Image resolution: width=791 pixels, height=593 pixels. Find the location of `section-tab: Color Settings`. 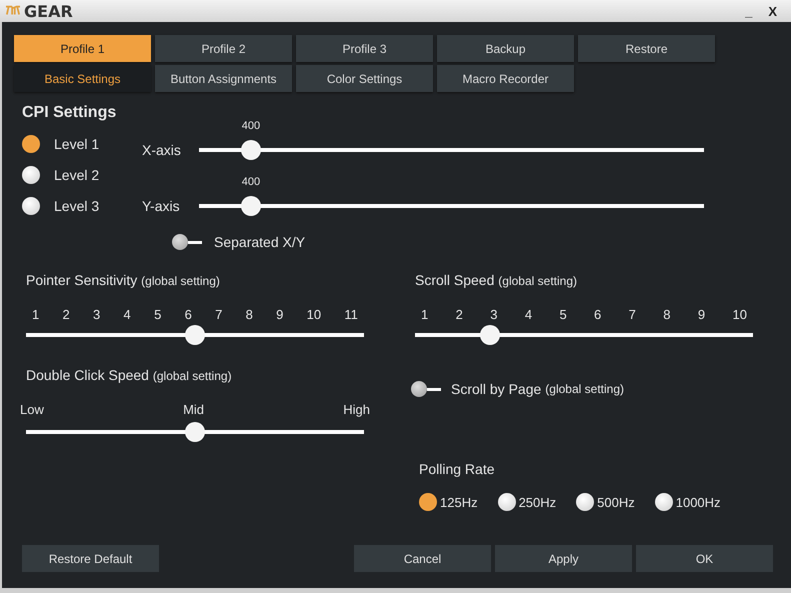

section-tab: Color Settings is located at coordinates (364, 78).